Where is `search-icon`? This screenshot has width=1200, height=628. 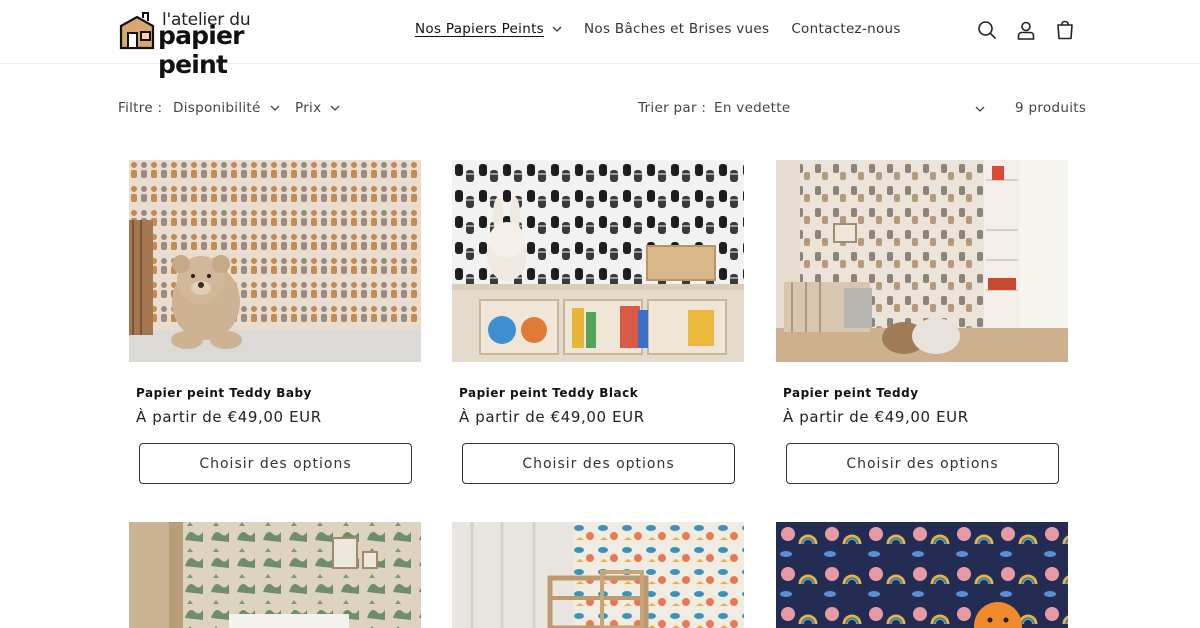 search-icon is located at coordinates (987, 30).